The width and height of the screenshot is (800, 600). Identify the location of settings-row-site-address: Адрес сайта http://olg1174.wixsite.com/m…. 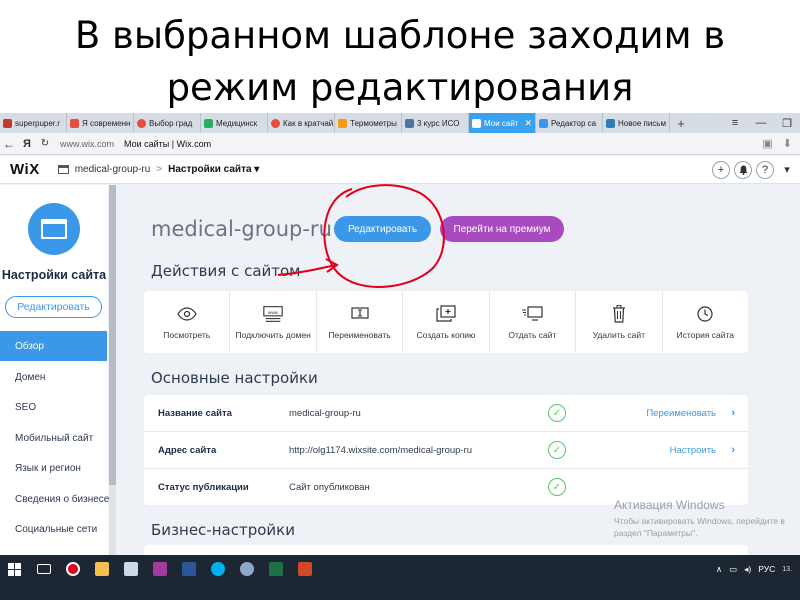
(446, 450).